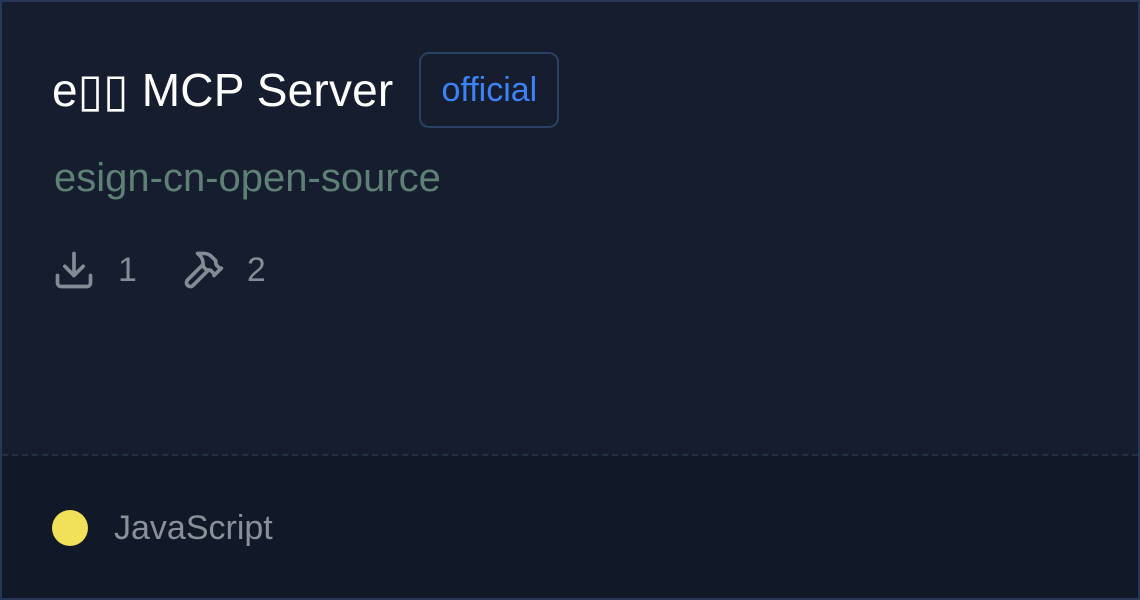  I want to click on title-row: e▯▯ MCP Server official, so click(306, 90).